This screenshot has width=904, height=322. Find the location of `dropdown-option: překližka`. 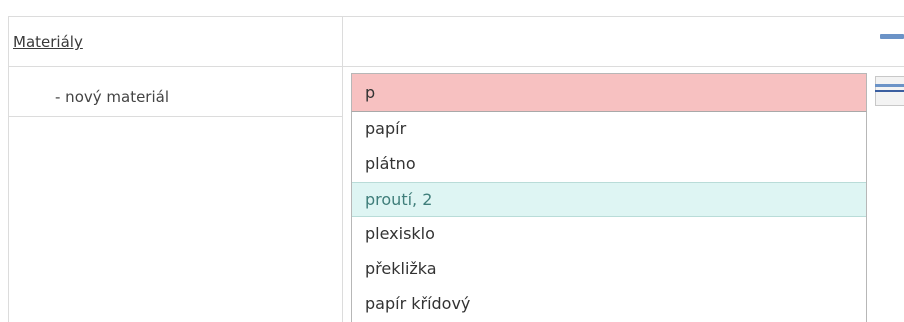

dropdown-option: překližka is located at coordinates (609, 269).